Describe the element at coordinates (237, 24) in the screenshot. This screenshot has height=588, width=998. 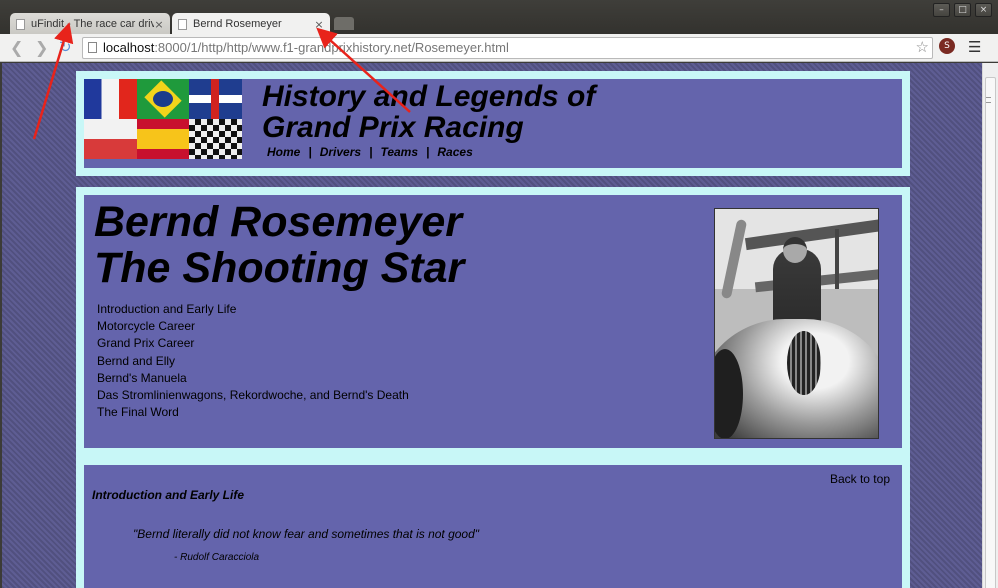
I see `tab-title: Bernd Rosemeyer` at that location.